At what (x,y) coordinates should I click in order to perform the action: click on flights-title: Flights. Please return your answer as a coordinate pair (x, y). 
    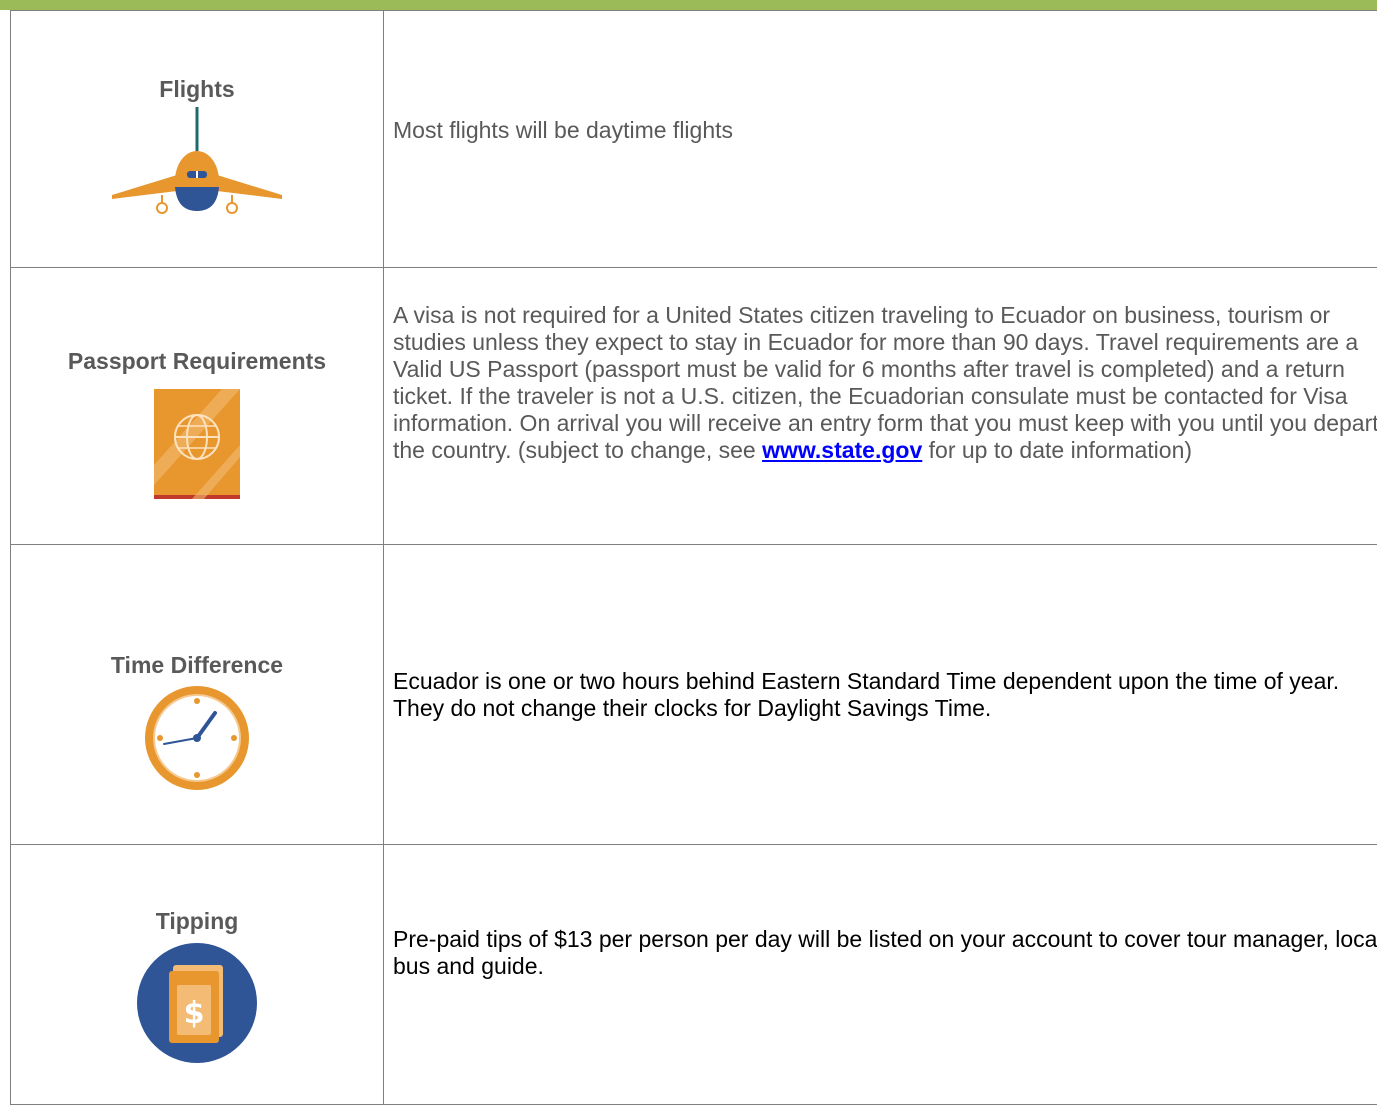
    Looking at the image, I should click on (197, 89).